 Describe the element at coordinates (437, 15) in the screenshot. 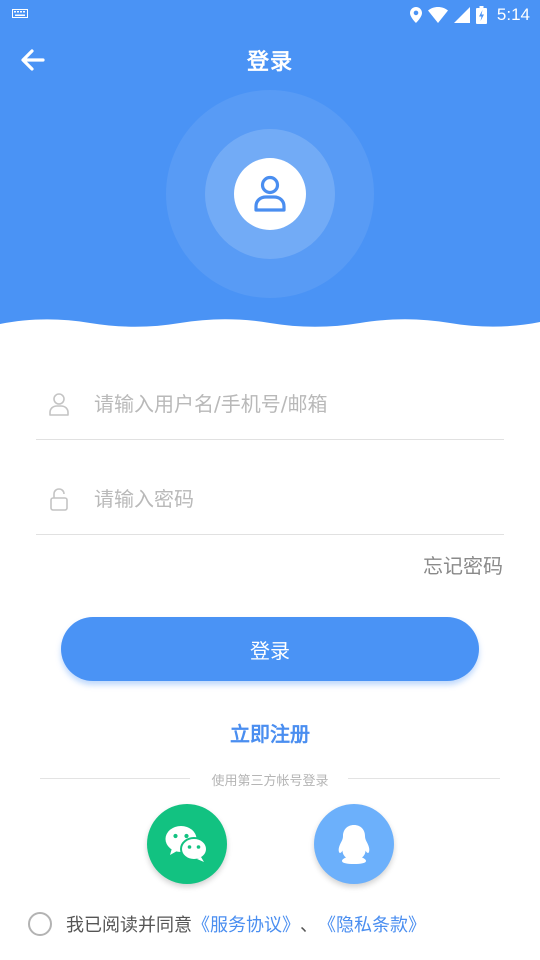

I see `wifi-icon` at that location.